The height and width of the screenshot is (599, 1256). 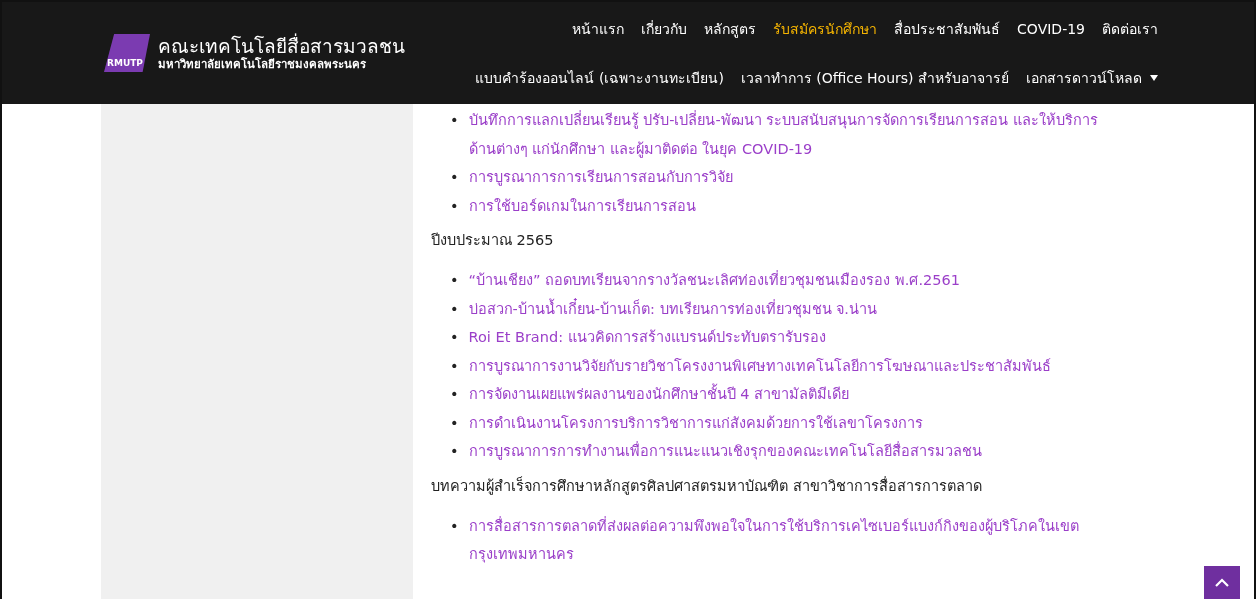 I want to click on article-link: การใช้บอร์ดเกมในการเรียนการสอน, so click(x=582, y=205).